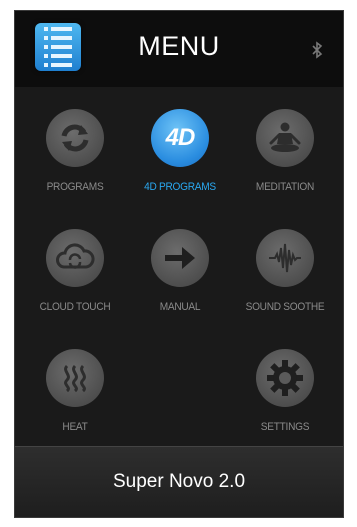  What do you see at coordinates (180, 138) in the screenshot?
I see `4d-icon: 4D` at bounding box center [180, 138].